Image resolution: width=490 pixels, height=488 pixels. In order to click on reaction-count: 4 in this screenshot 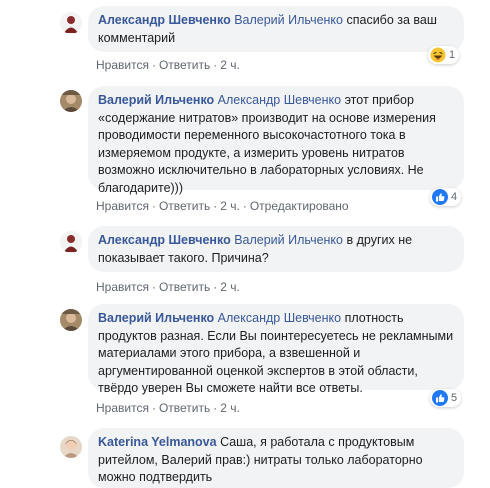, I will do `click(454, 197)`.